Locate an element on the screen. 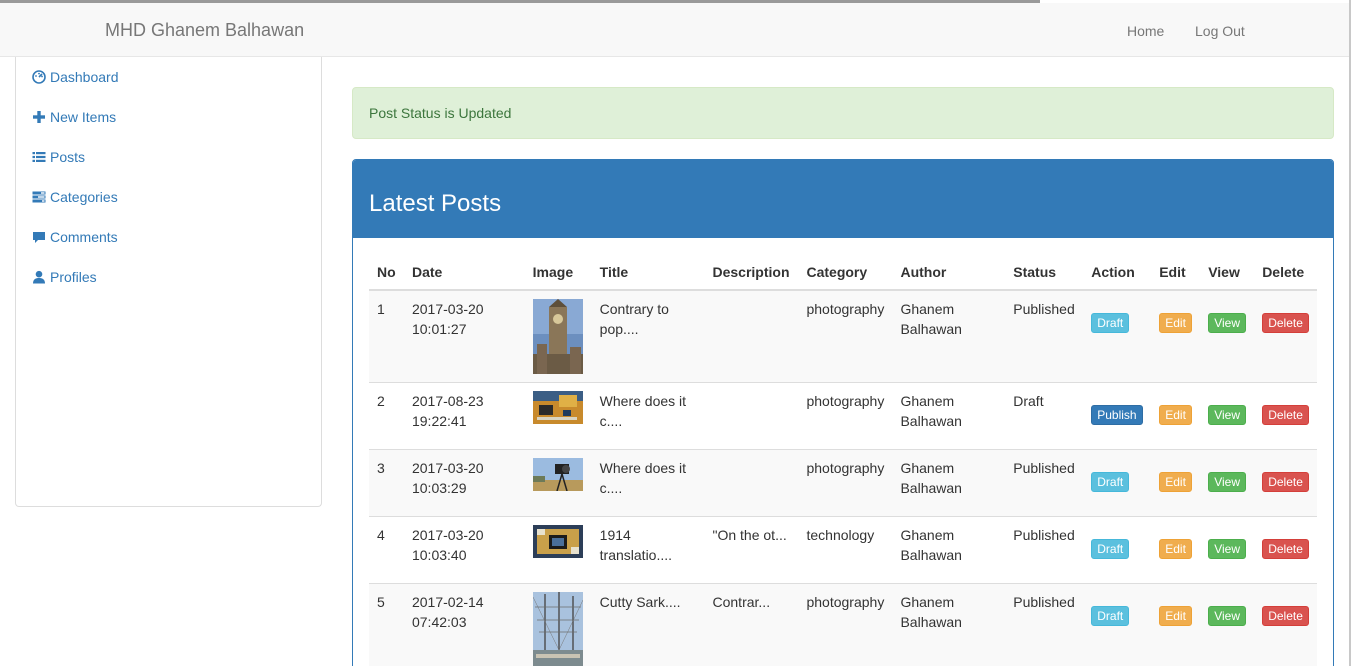 The image size is (1351, 666). sidebar-item-dashboard: Dashboard is located at coordinates (75, 77).